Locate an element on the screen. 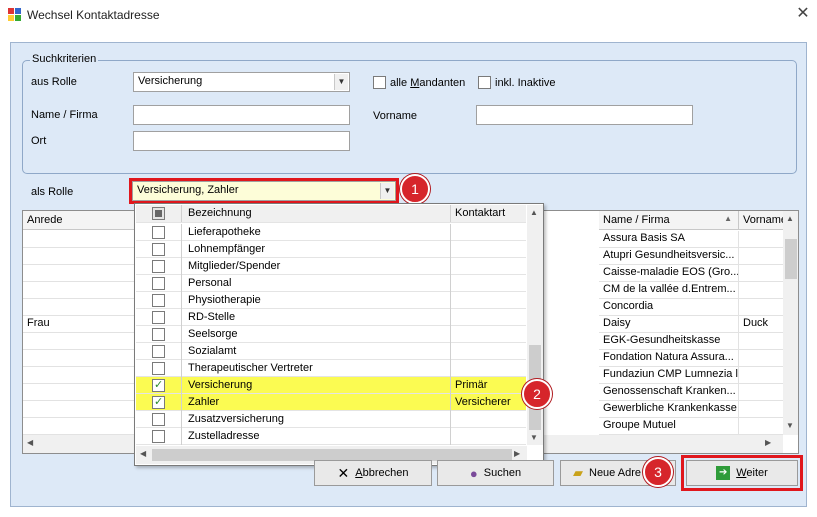  select-all-cell is located at coordinates (159, 213).